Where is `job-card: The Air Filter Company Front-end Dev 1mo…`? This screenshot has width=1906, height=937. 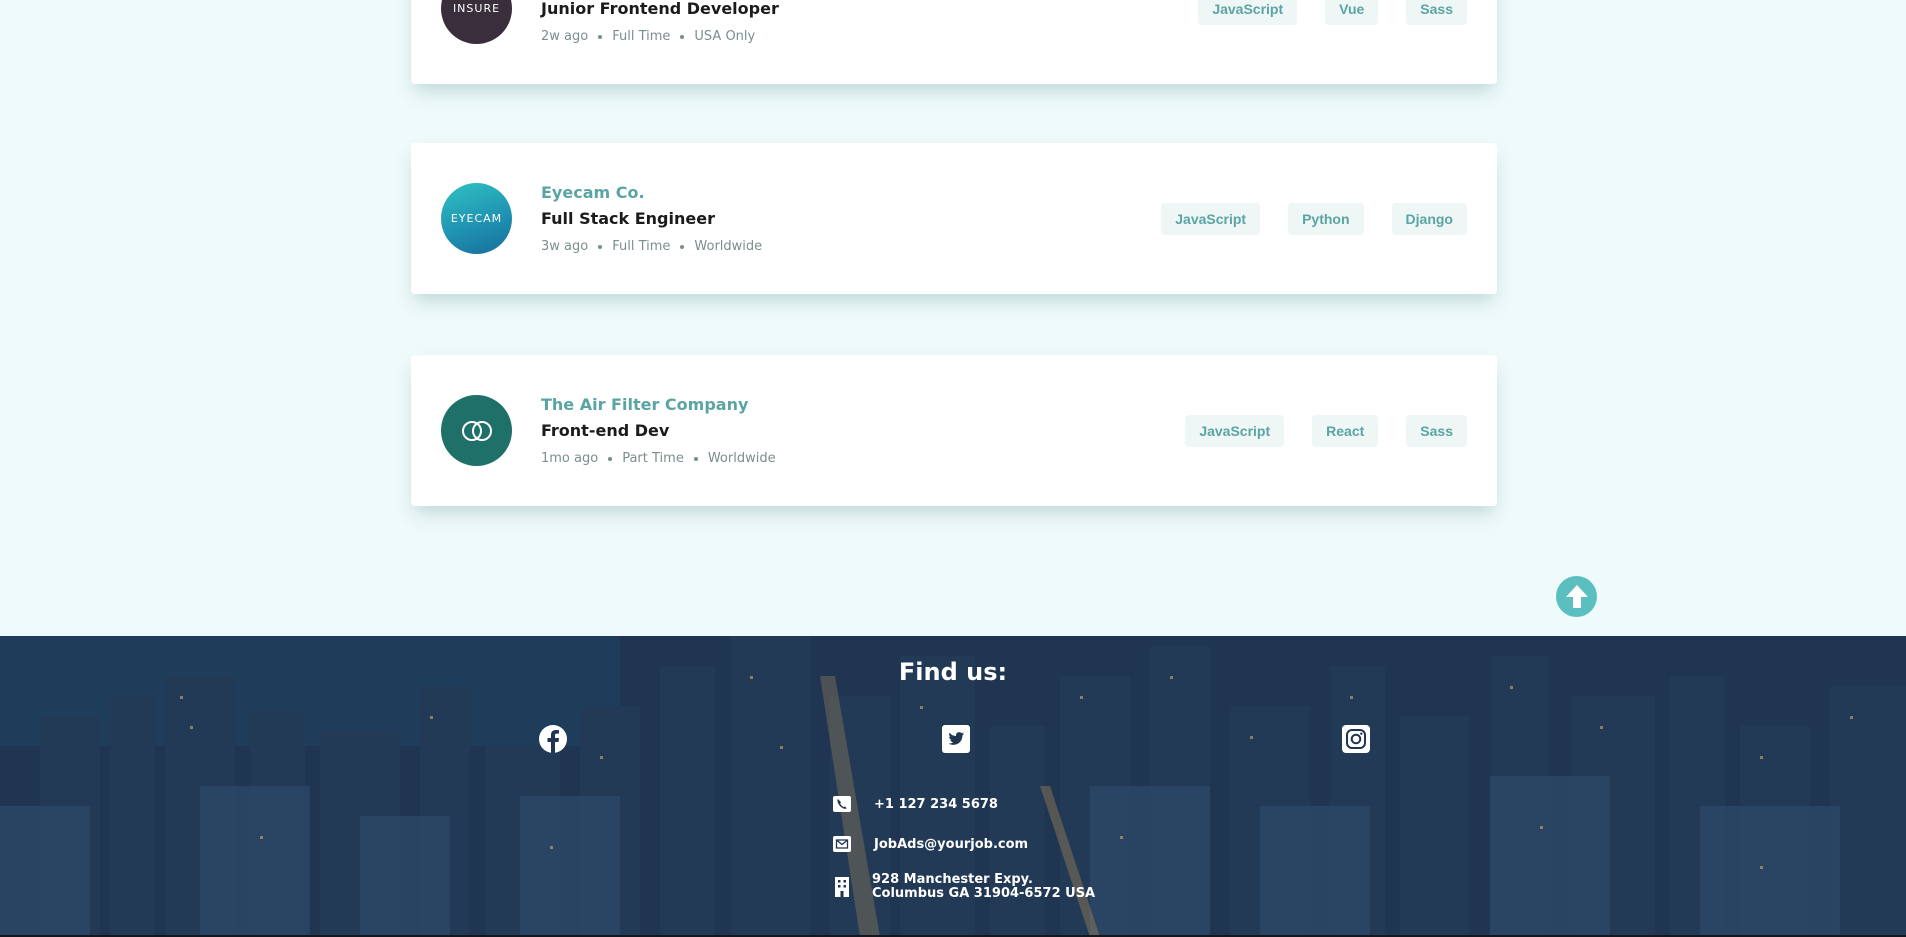
job-card: The Air Filter Company Front-end Dev 1mo… is located at coordinates (954, 430).